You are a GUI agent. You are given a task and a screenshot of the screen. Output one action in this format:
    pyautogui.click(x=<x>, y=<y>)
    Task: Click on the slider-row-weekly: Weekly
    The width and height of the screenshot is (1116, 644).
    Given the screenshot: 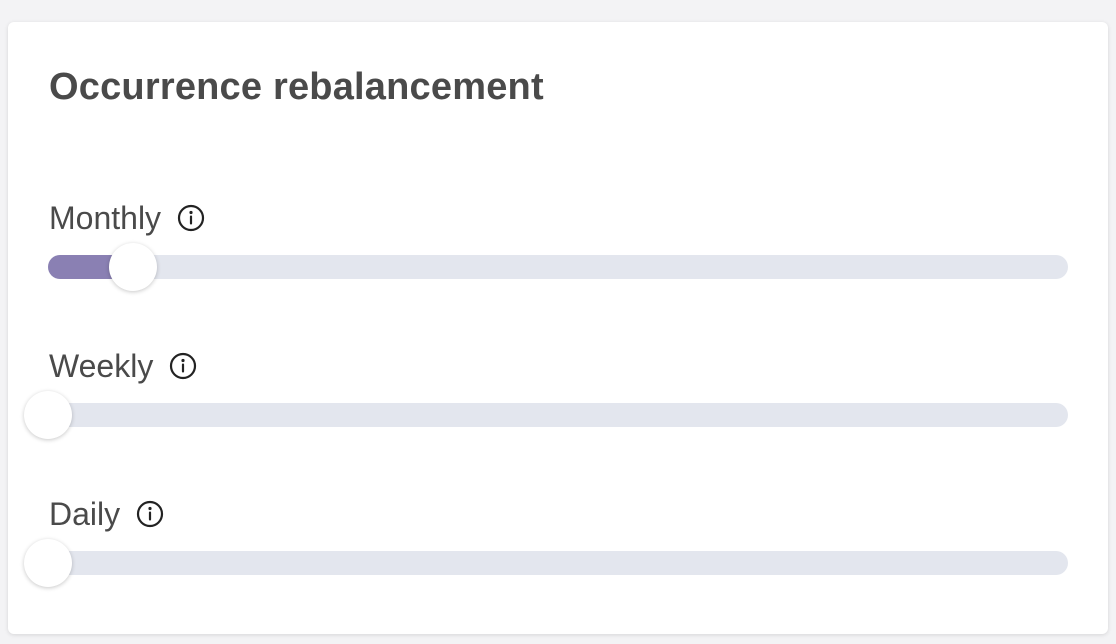 What is the action you would take?
    pyautogui.click(x=558, y=392)
    